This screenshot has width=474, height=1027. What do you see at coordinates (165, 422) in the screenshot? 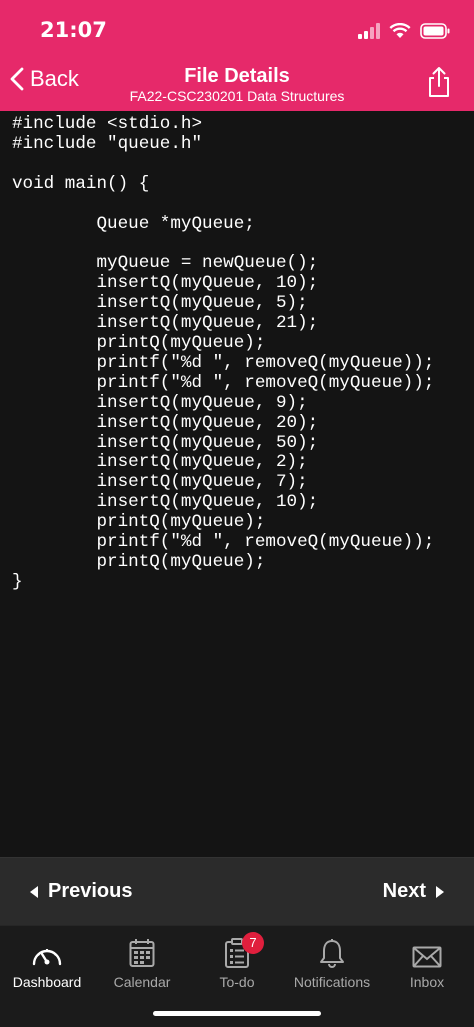
I see `code-line: insertQ(myQueue, 20);` at bounding box center [165, 422].